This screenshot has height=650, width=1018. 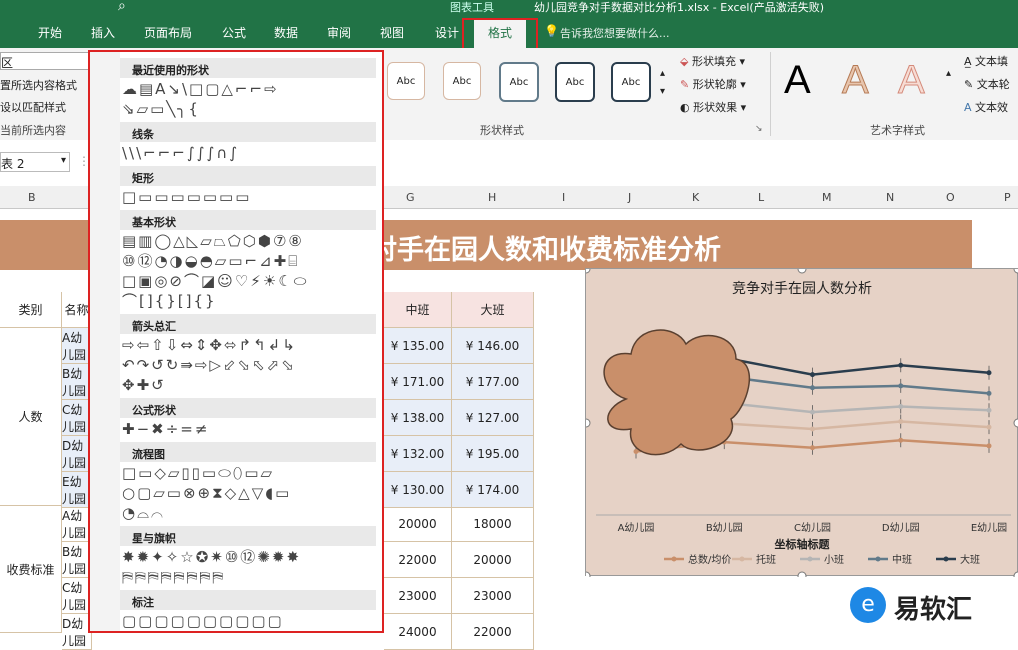 I want to click on table-cell-mid: ¥ 171.00, so click(x=418, y=382).